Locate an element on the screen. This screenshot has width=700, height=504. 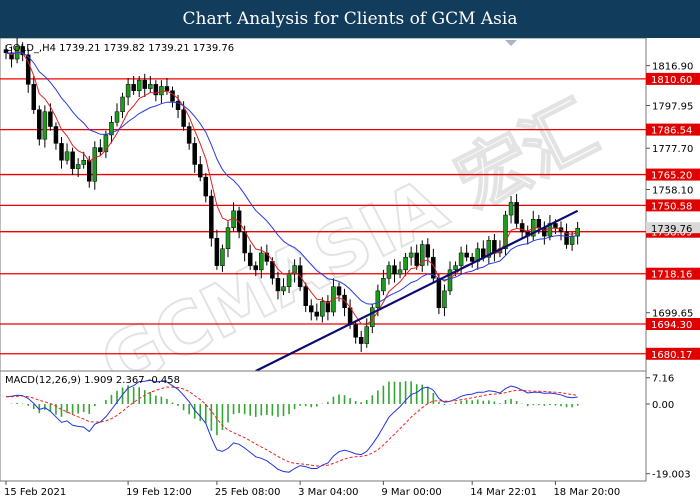
time-tick-label: 19 Feb 12:00 is located at coordinates (159, 492).